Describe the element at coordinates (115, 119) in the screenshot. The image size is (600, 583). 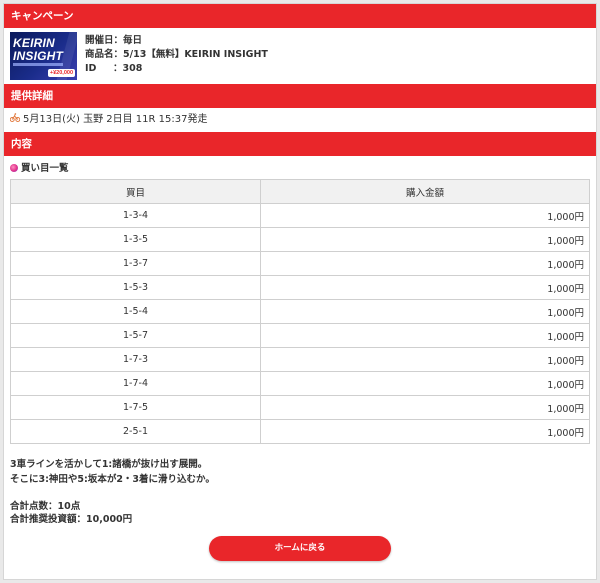
I see `race-detail-text: 5月13日(火) 玉野 2日目 11R 15:37発走` at that location.